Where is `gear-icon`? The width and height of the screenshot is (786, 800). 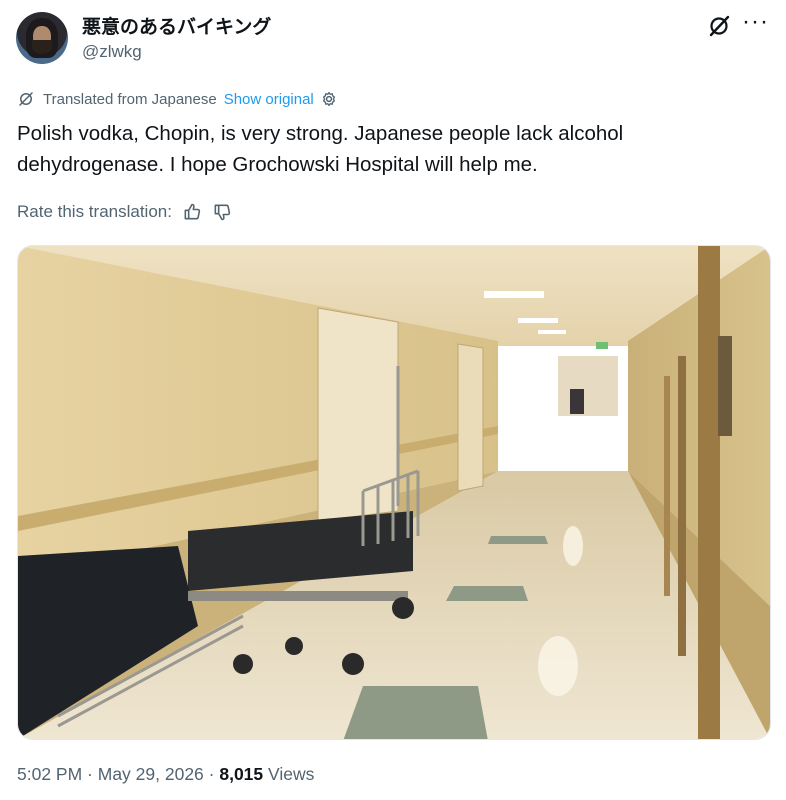
gear-icon is located at coordinates (329, 99).